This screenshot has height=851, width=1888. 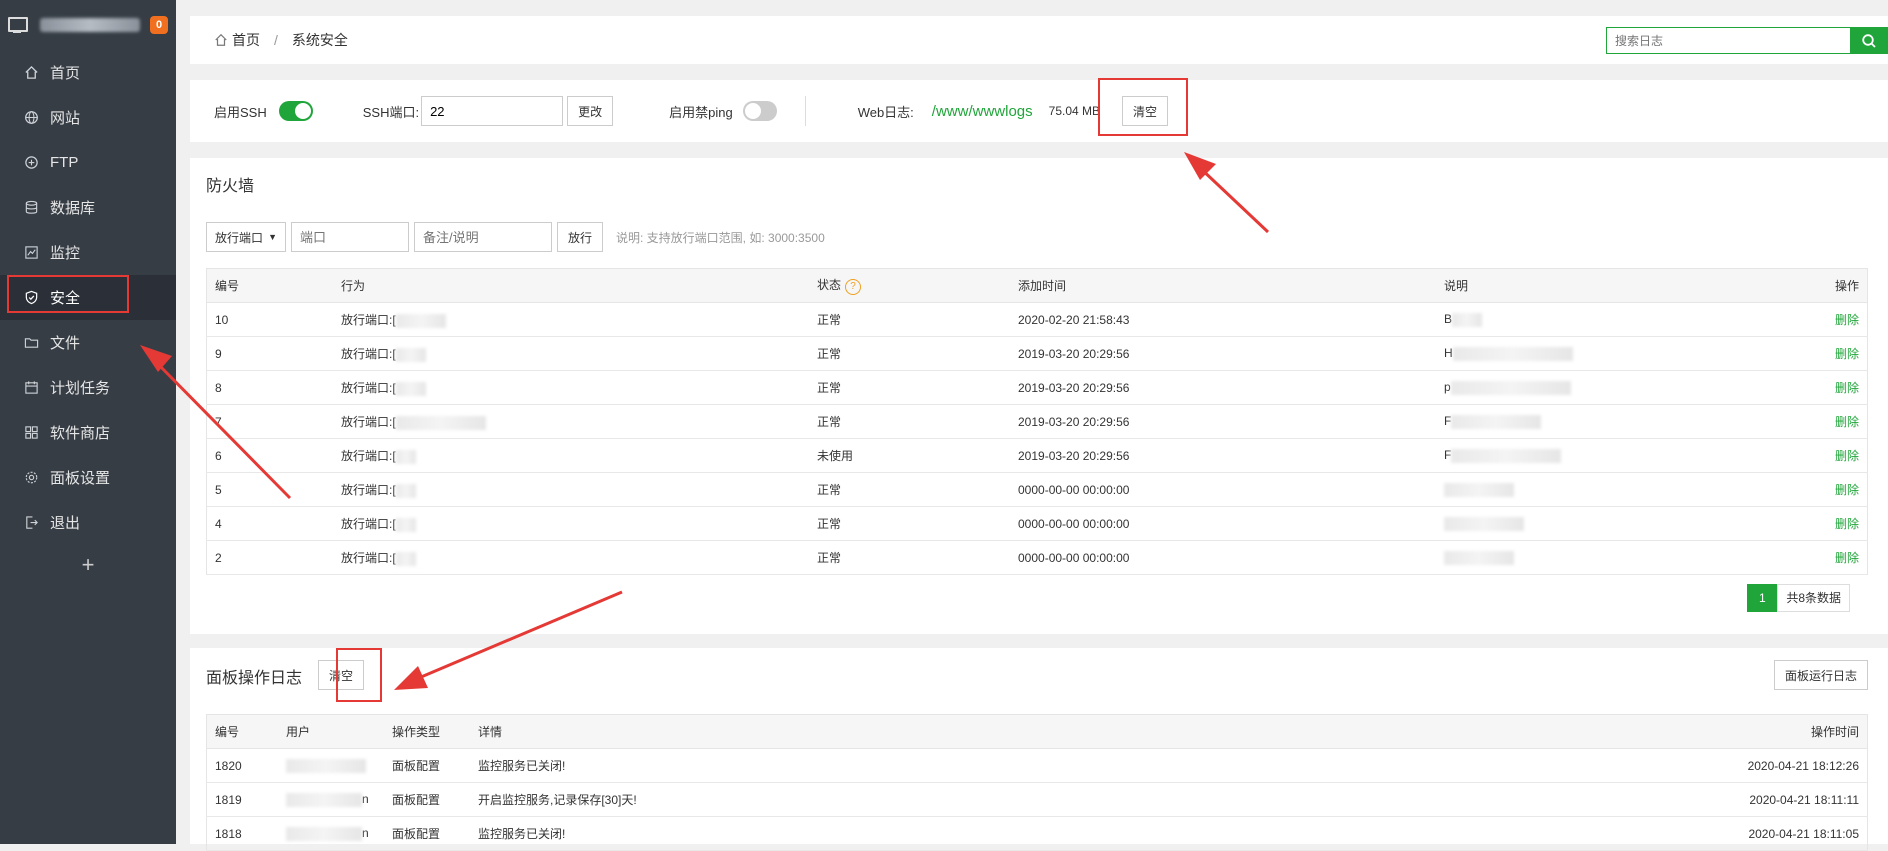 I want to click on sidebar-item-home: 首页, so click(x=88, y=72).